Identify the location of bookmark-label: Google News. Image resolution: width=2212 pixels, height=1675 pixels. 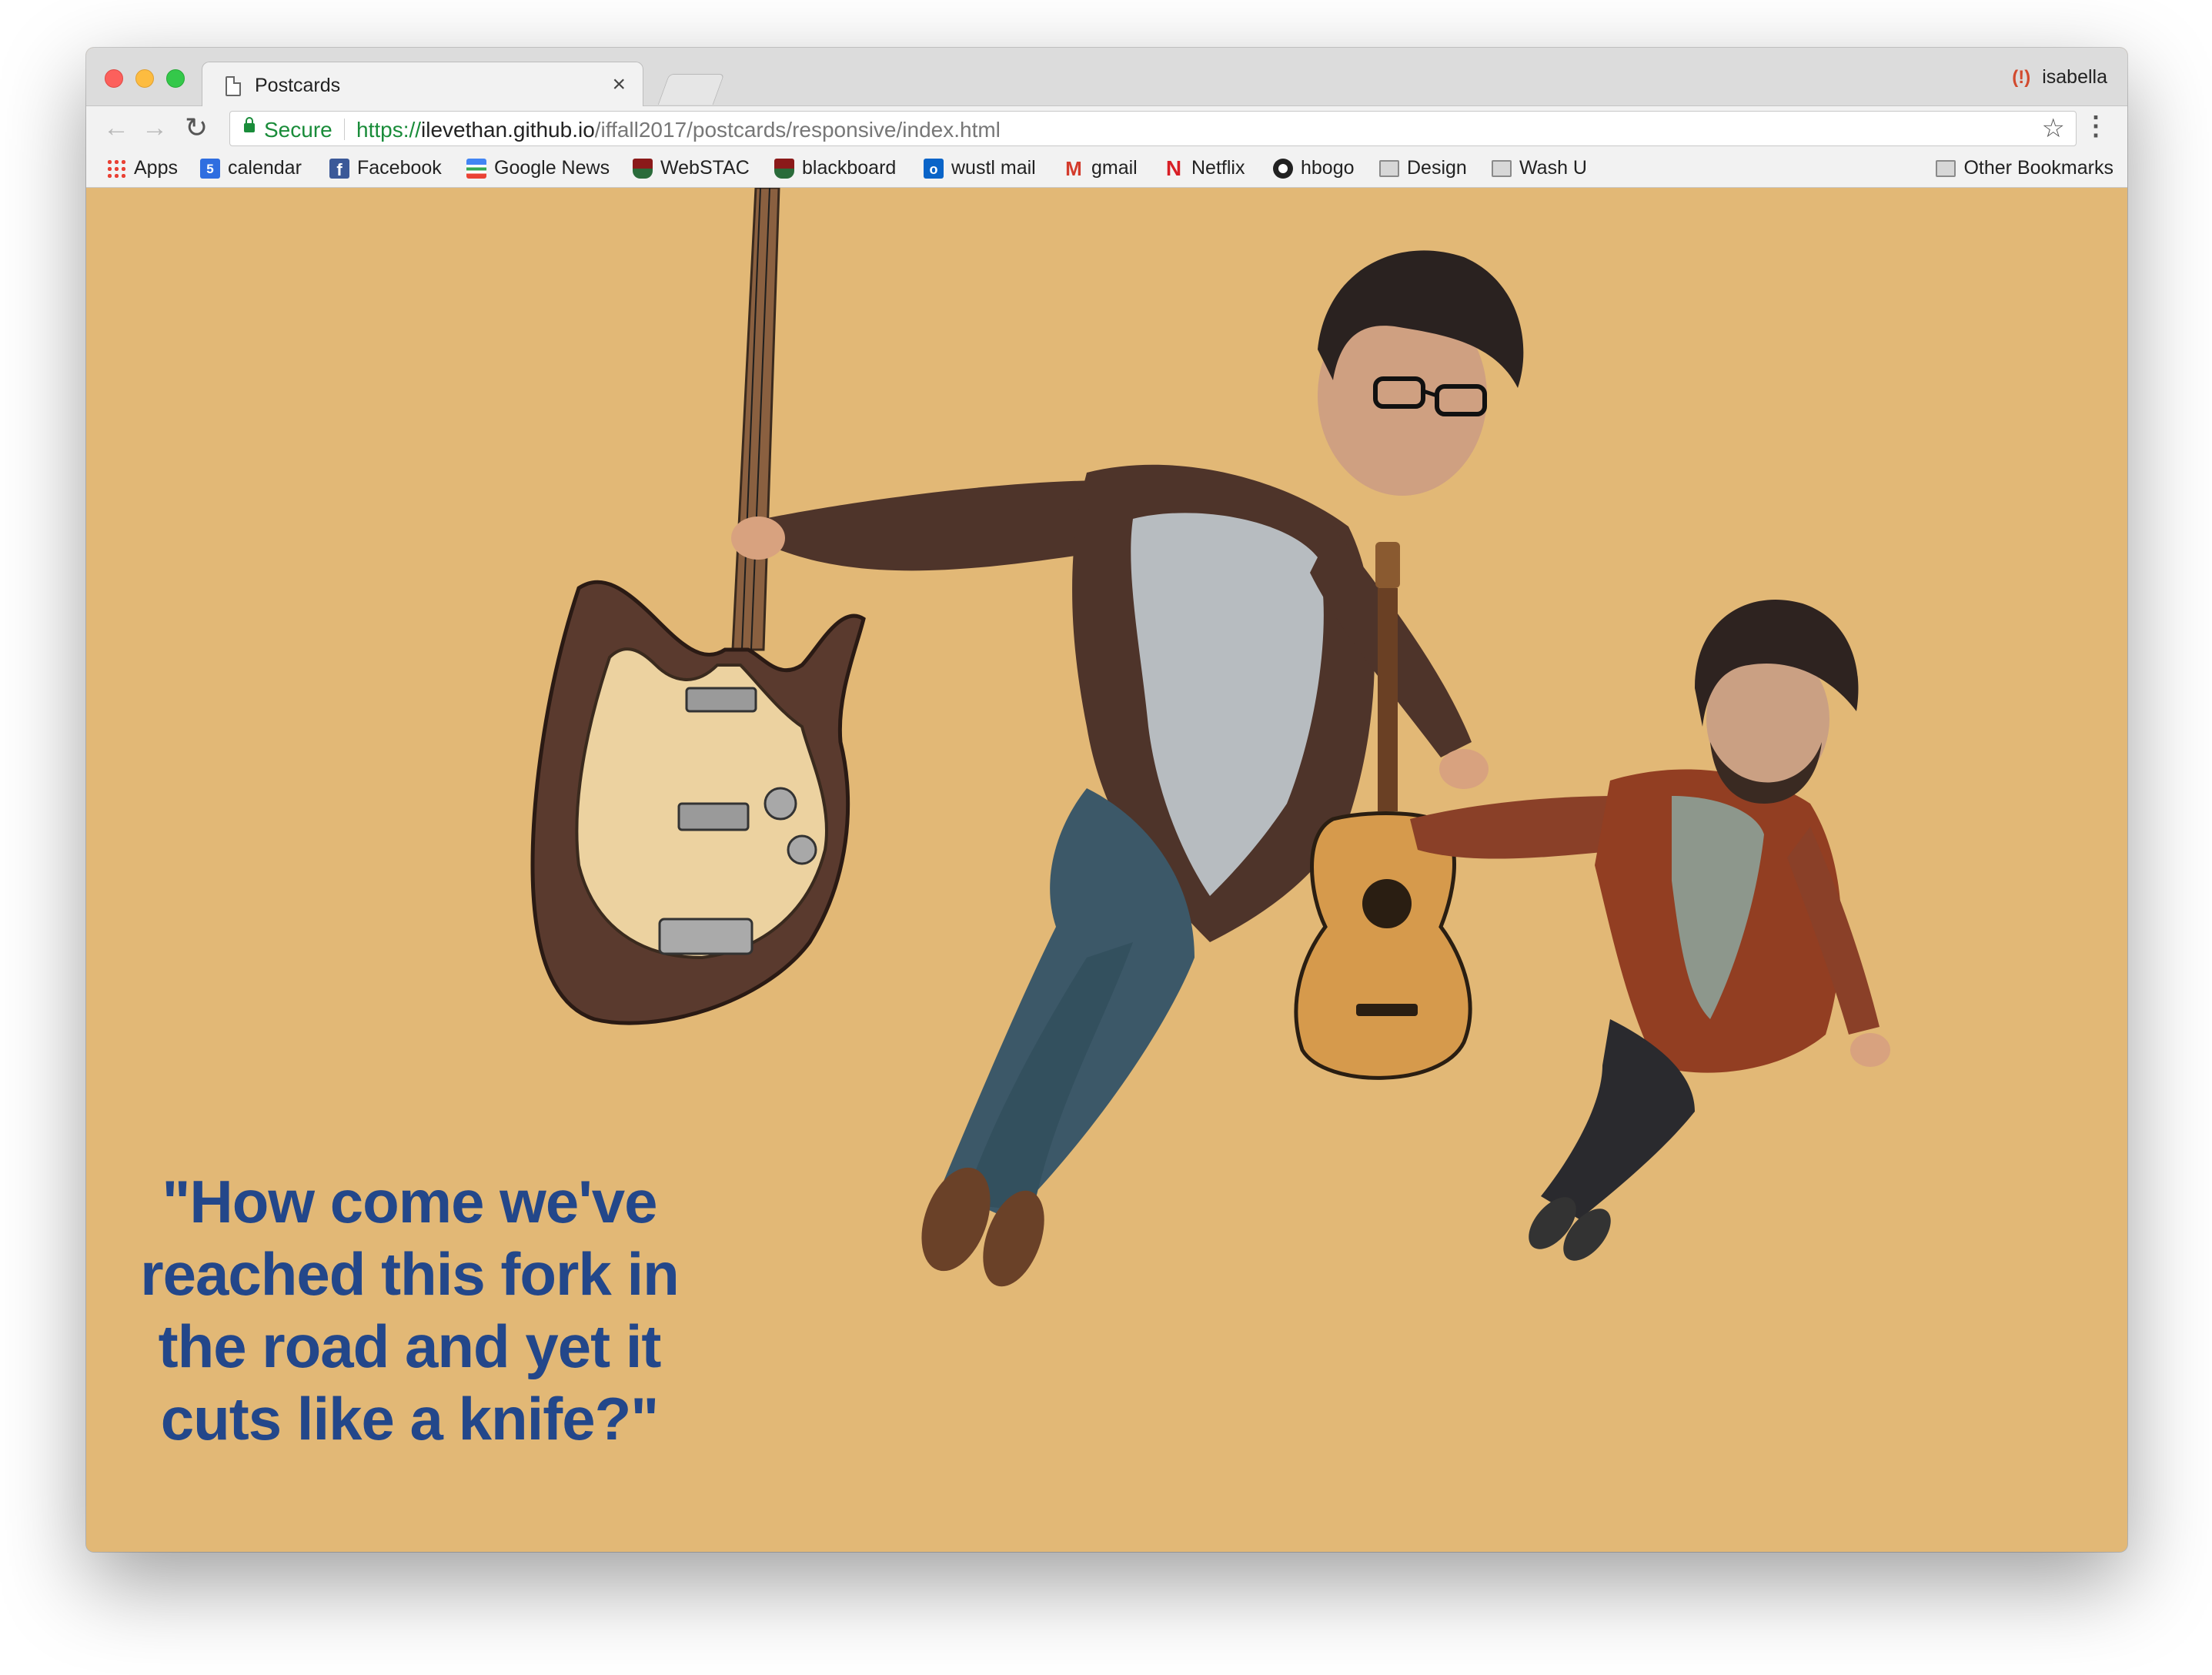
(552, 168).